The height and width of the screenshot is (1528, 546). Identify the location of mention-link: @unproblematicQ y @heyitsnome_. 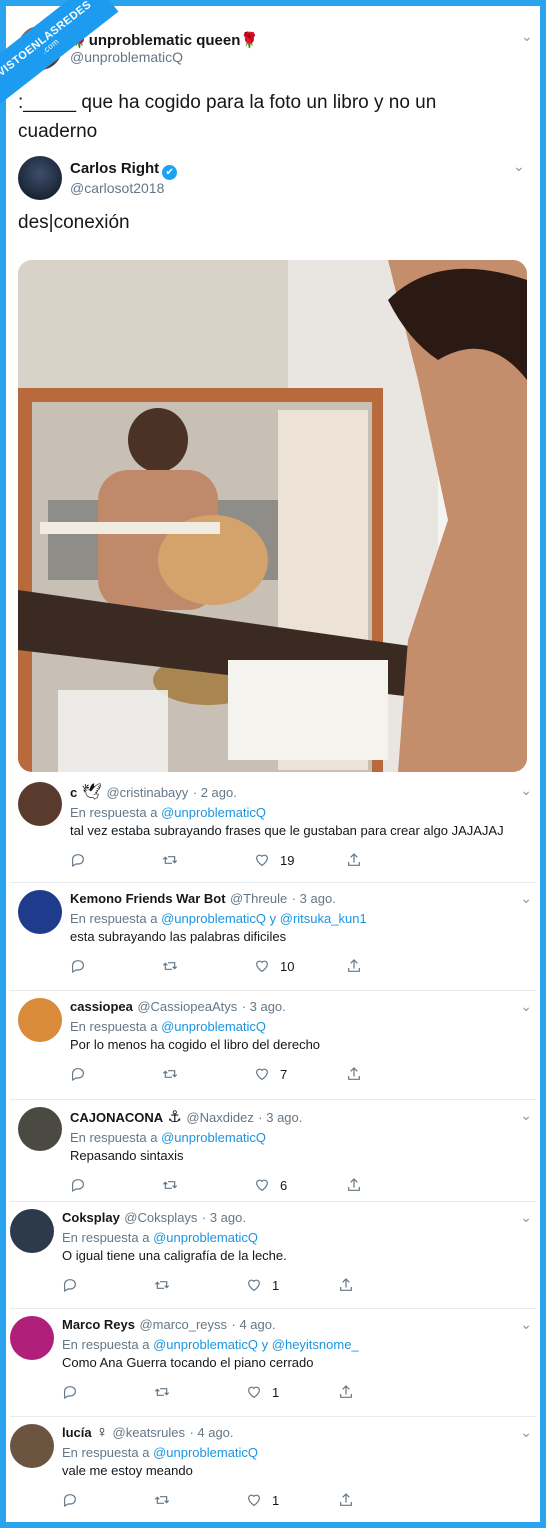
(256, 1344).